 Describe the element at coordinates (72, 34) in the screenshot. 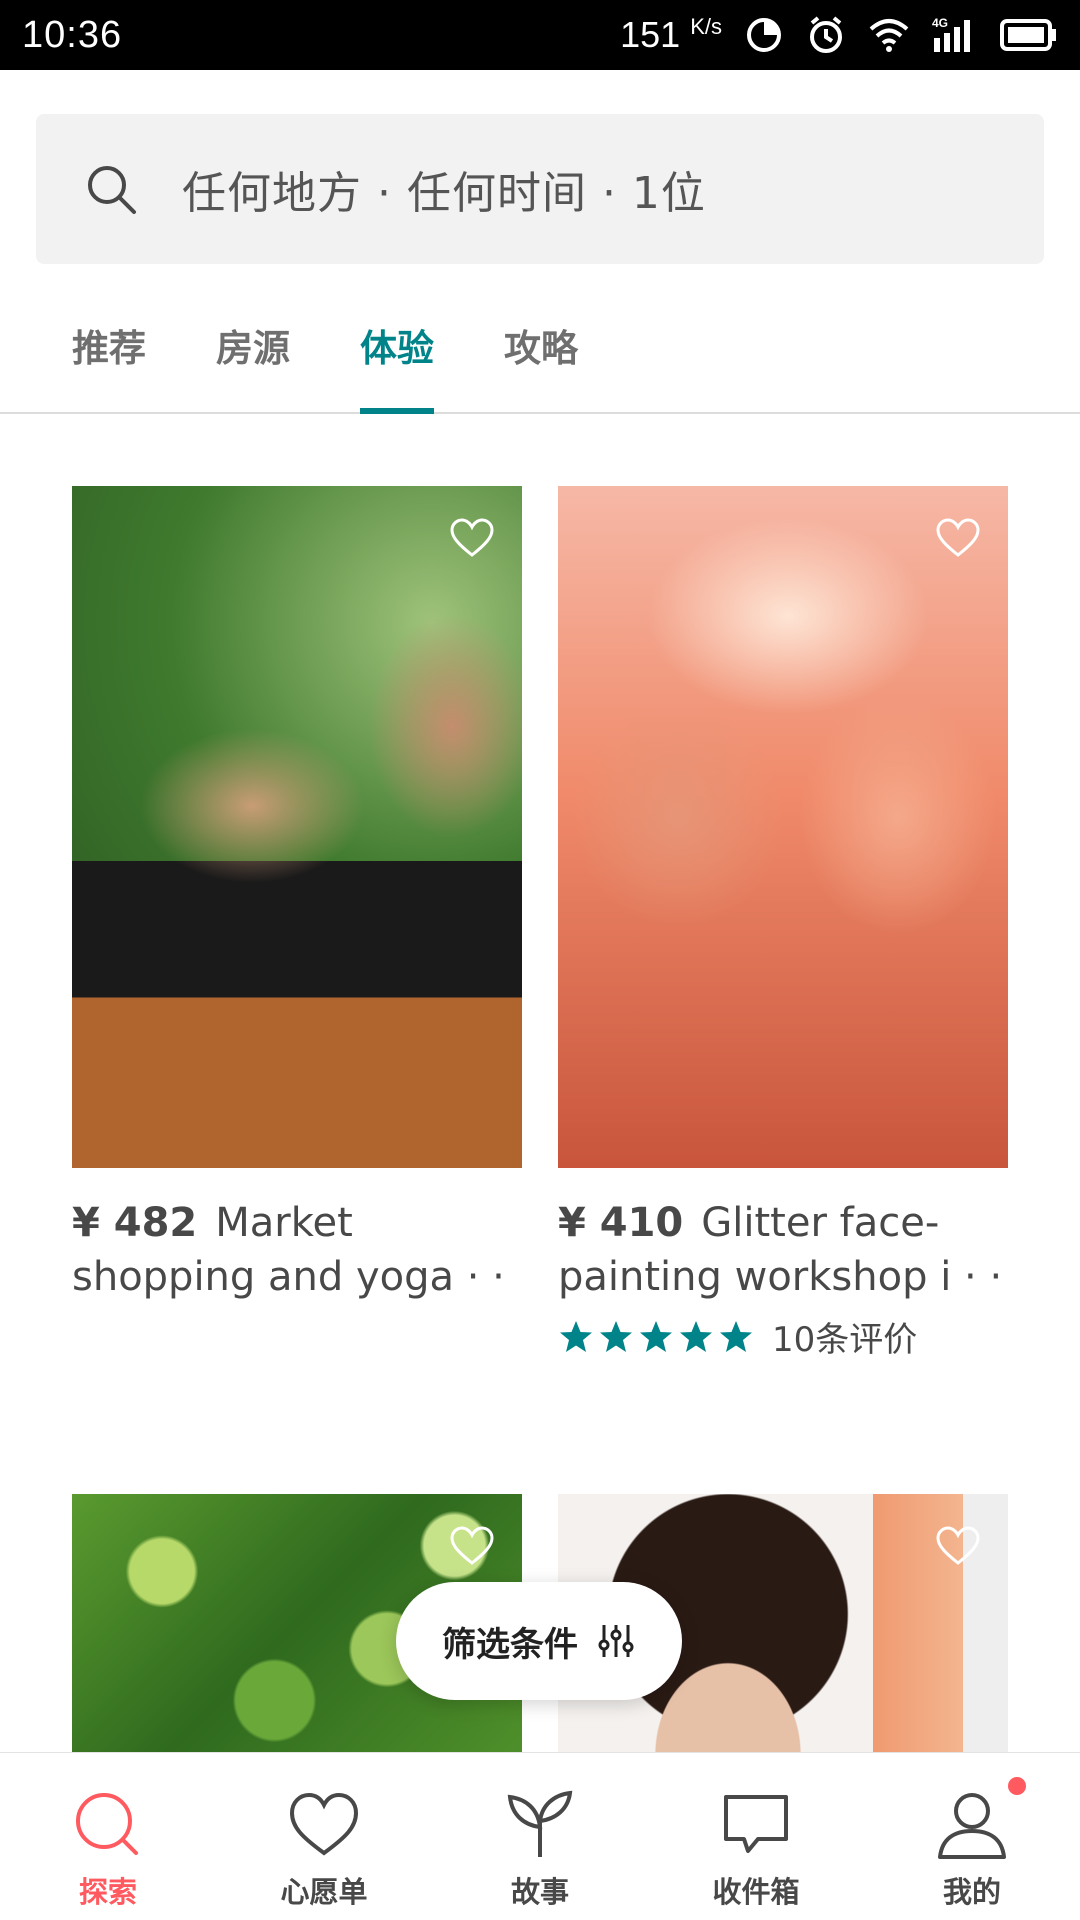

I see `status-time: 10:36` at that location.